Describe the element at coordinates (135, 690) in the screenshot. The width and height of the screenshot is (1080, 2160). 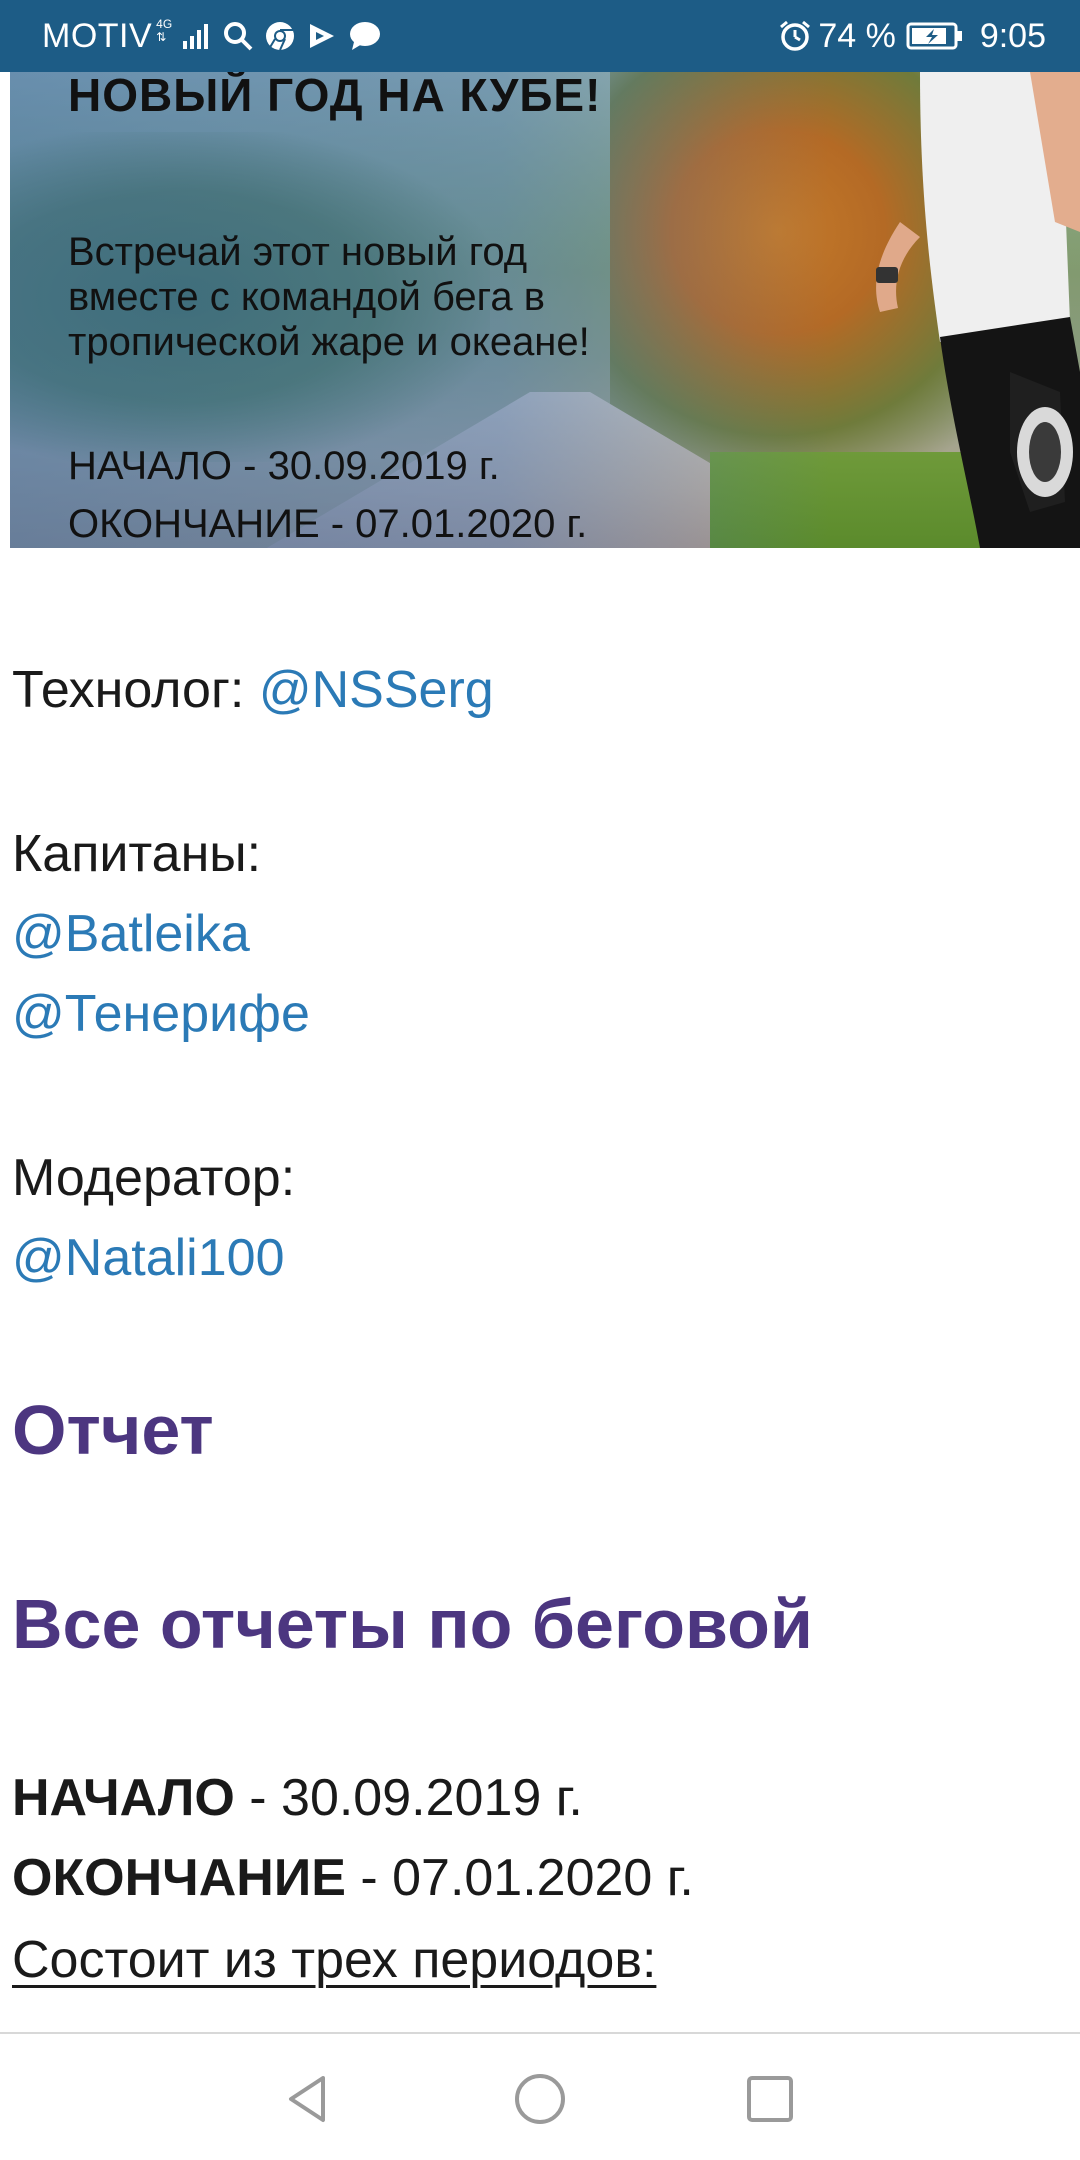
I see `technologist-label: Технолог:` at that location.